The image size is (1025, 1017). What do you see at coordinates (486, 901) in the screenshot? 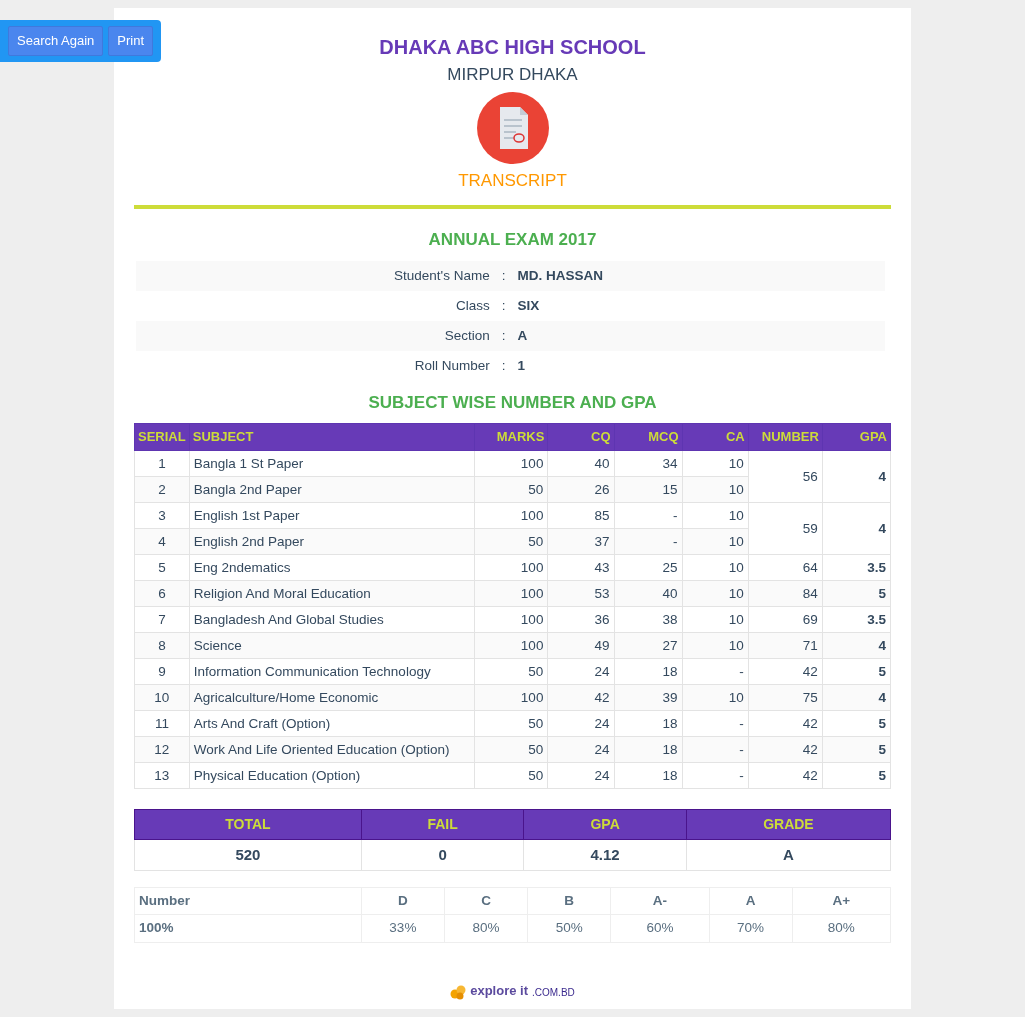
I see `table-cell: C` at bounding box center [486, 901].